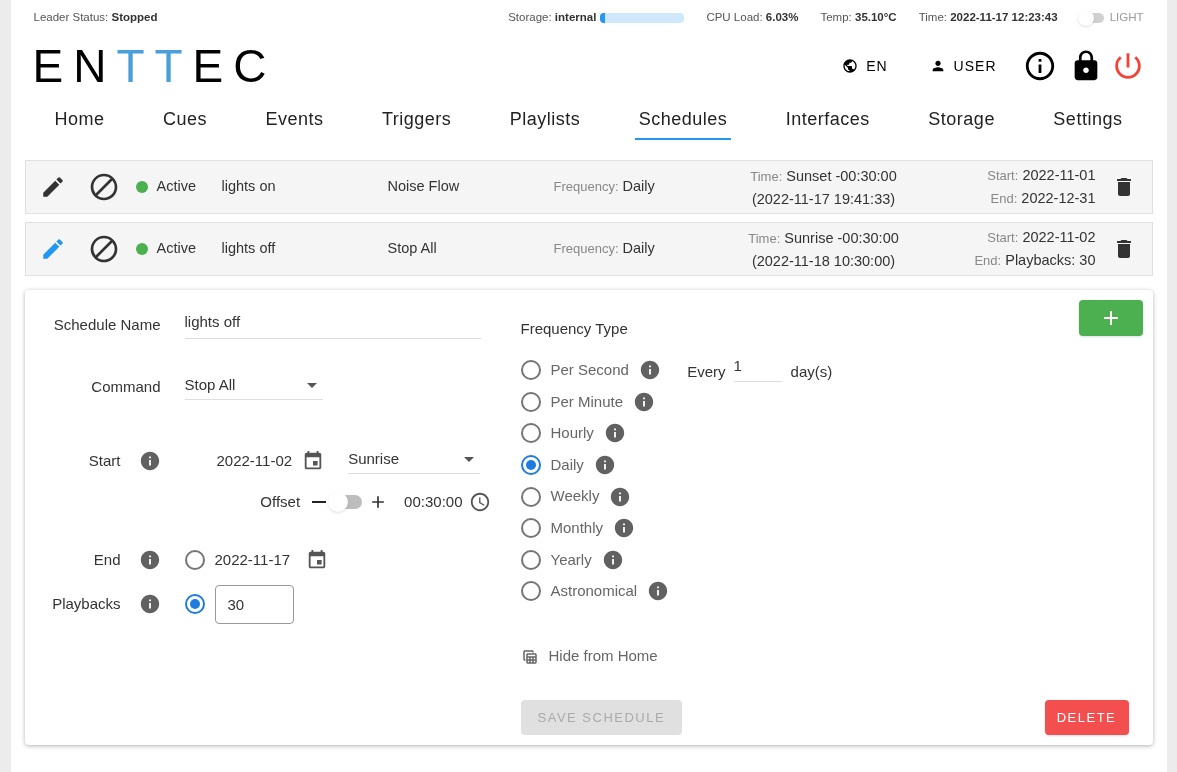  Describe the element at coordinates (706, 371) in the screenshot. I see `field-label: Every` at that location.